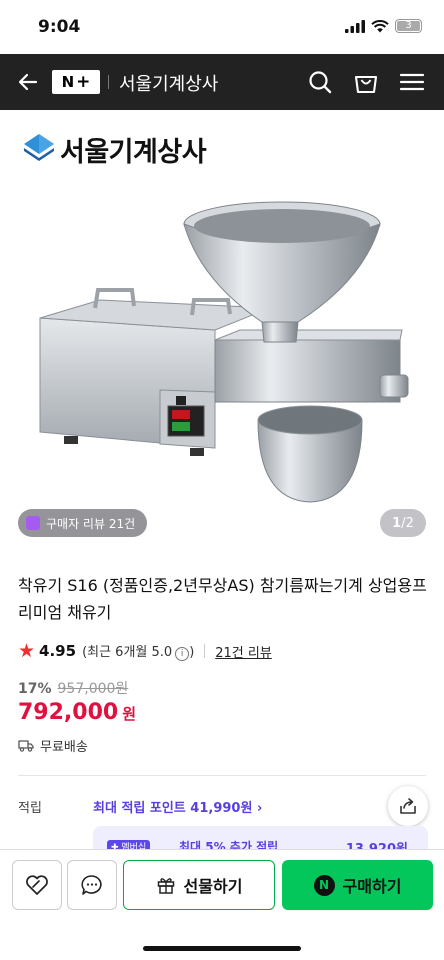 The image size is (444, 960). Describe the element at coordinates (28, 82) in the screenshot. I see `back-arrow-icon` at that location.